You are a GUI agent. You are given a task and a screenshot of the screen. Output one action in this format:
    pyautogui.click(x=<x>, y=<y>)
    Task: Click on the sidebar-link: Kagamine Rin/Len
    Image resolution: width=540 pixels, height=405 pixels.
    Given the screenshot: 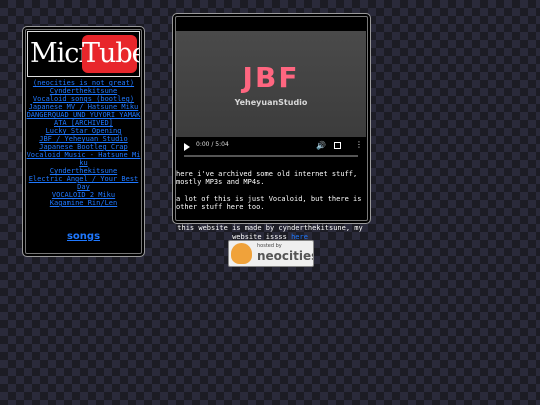 What is the action you would take?
    pyautogui.click(x=83, y=203)
    